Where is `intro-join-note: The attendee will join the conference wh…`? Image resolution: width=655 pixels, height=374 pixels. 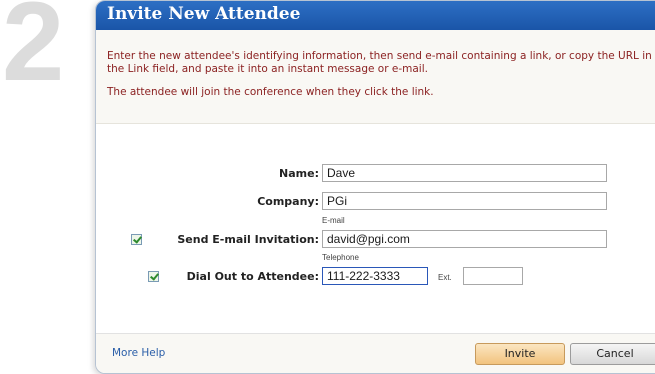 intro-join-note: The attendee will join the conference wh… is located at coordinates (270, 92).